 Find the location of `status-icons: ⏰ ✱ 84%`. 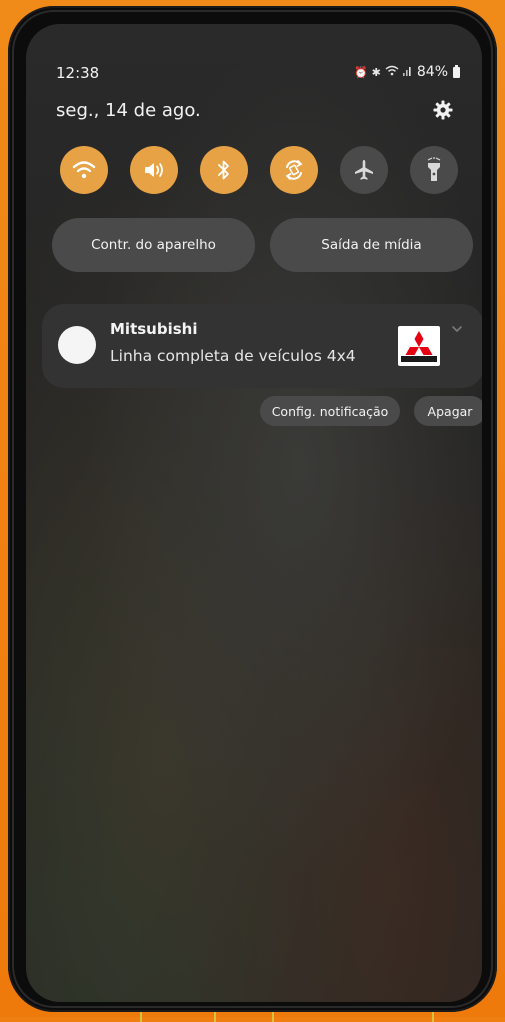

status-icons: ⏰ ✱ 84% is located at coordinates (407, 72).